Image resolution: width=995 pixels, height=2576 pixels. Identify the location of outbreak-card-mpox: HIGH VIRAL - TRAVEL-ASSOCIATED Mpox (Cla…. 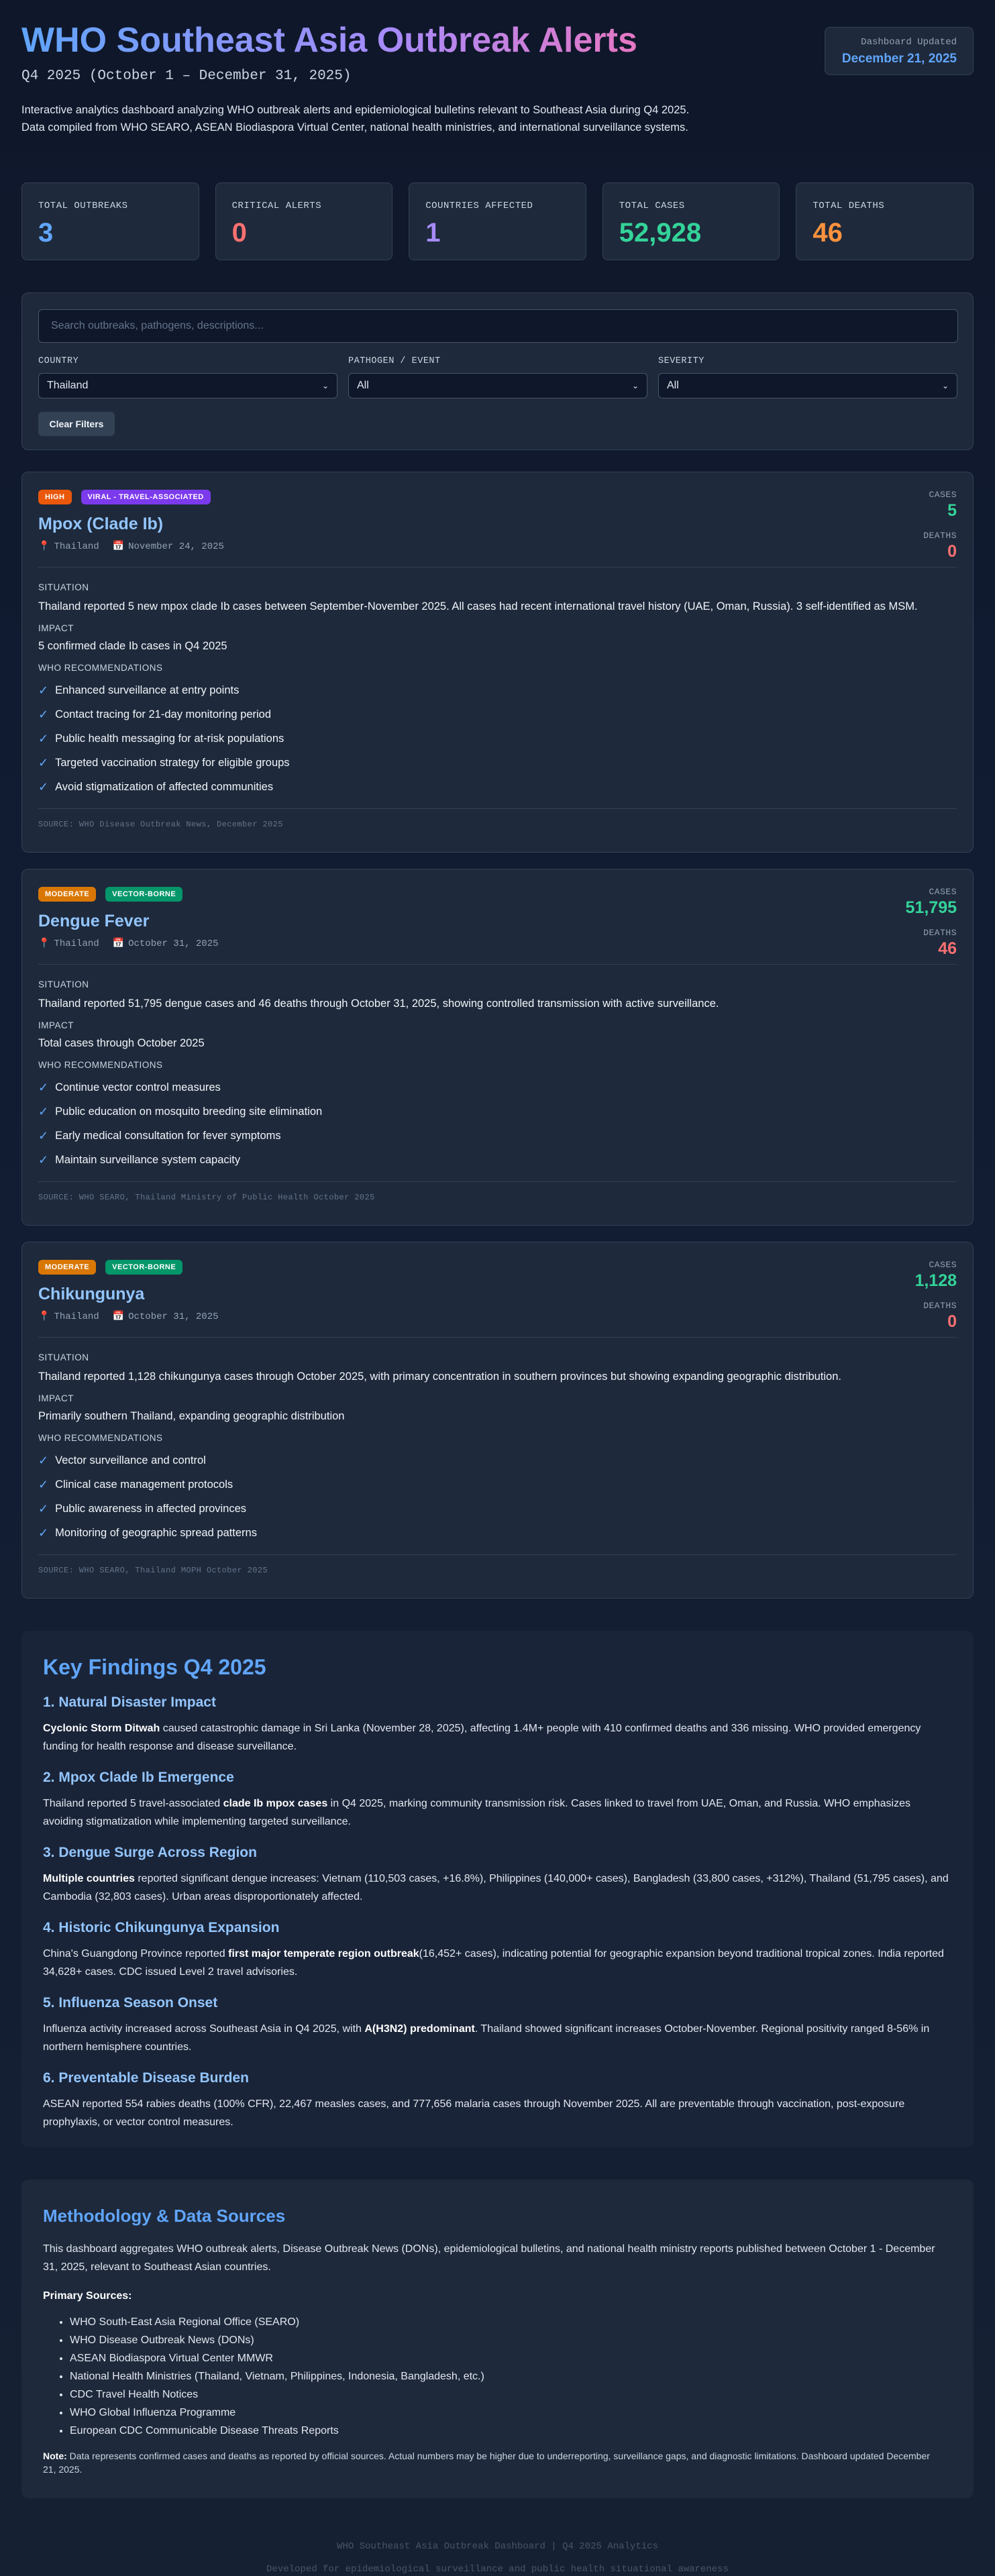
(497, 662).